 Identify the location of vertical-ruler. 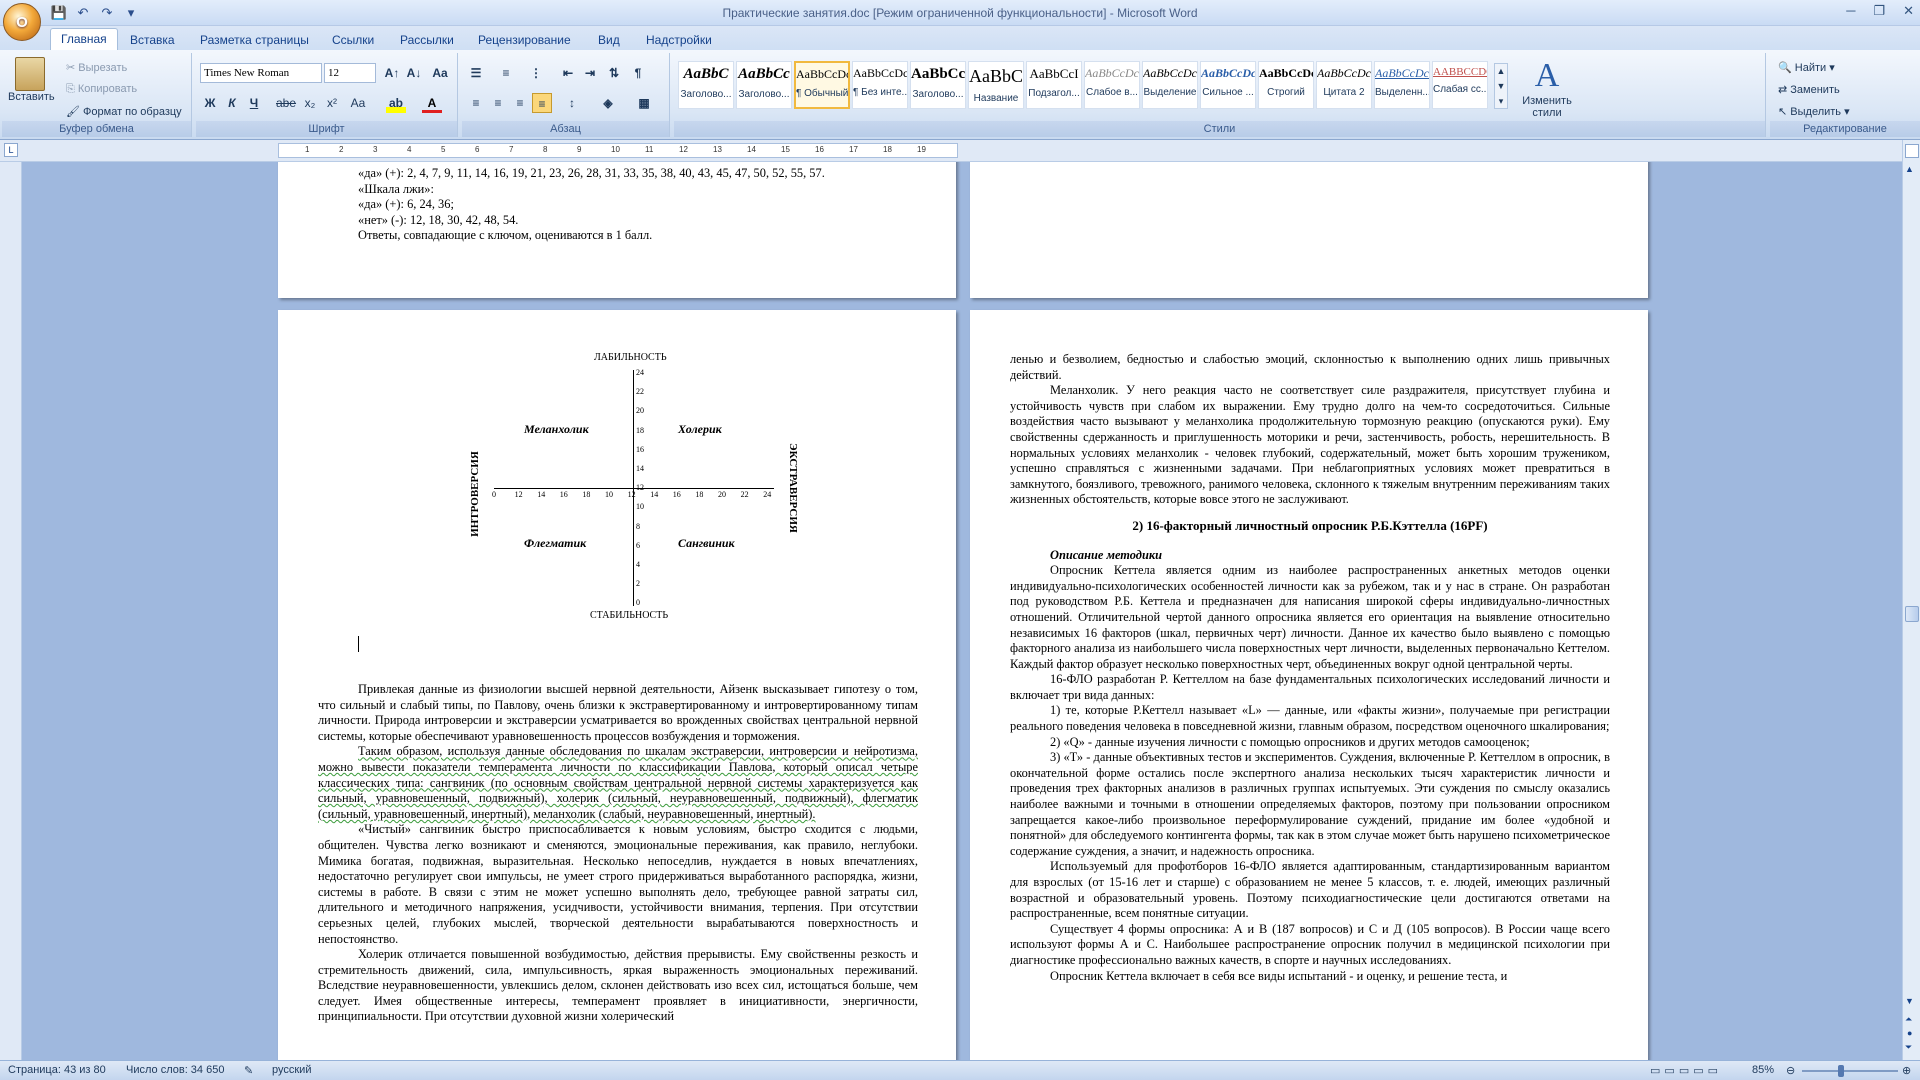
(11, 611).